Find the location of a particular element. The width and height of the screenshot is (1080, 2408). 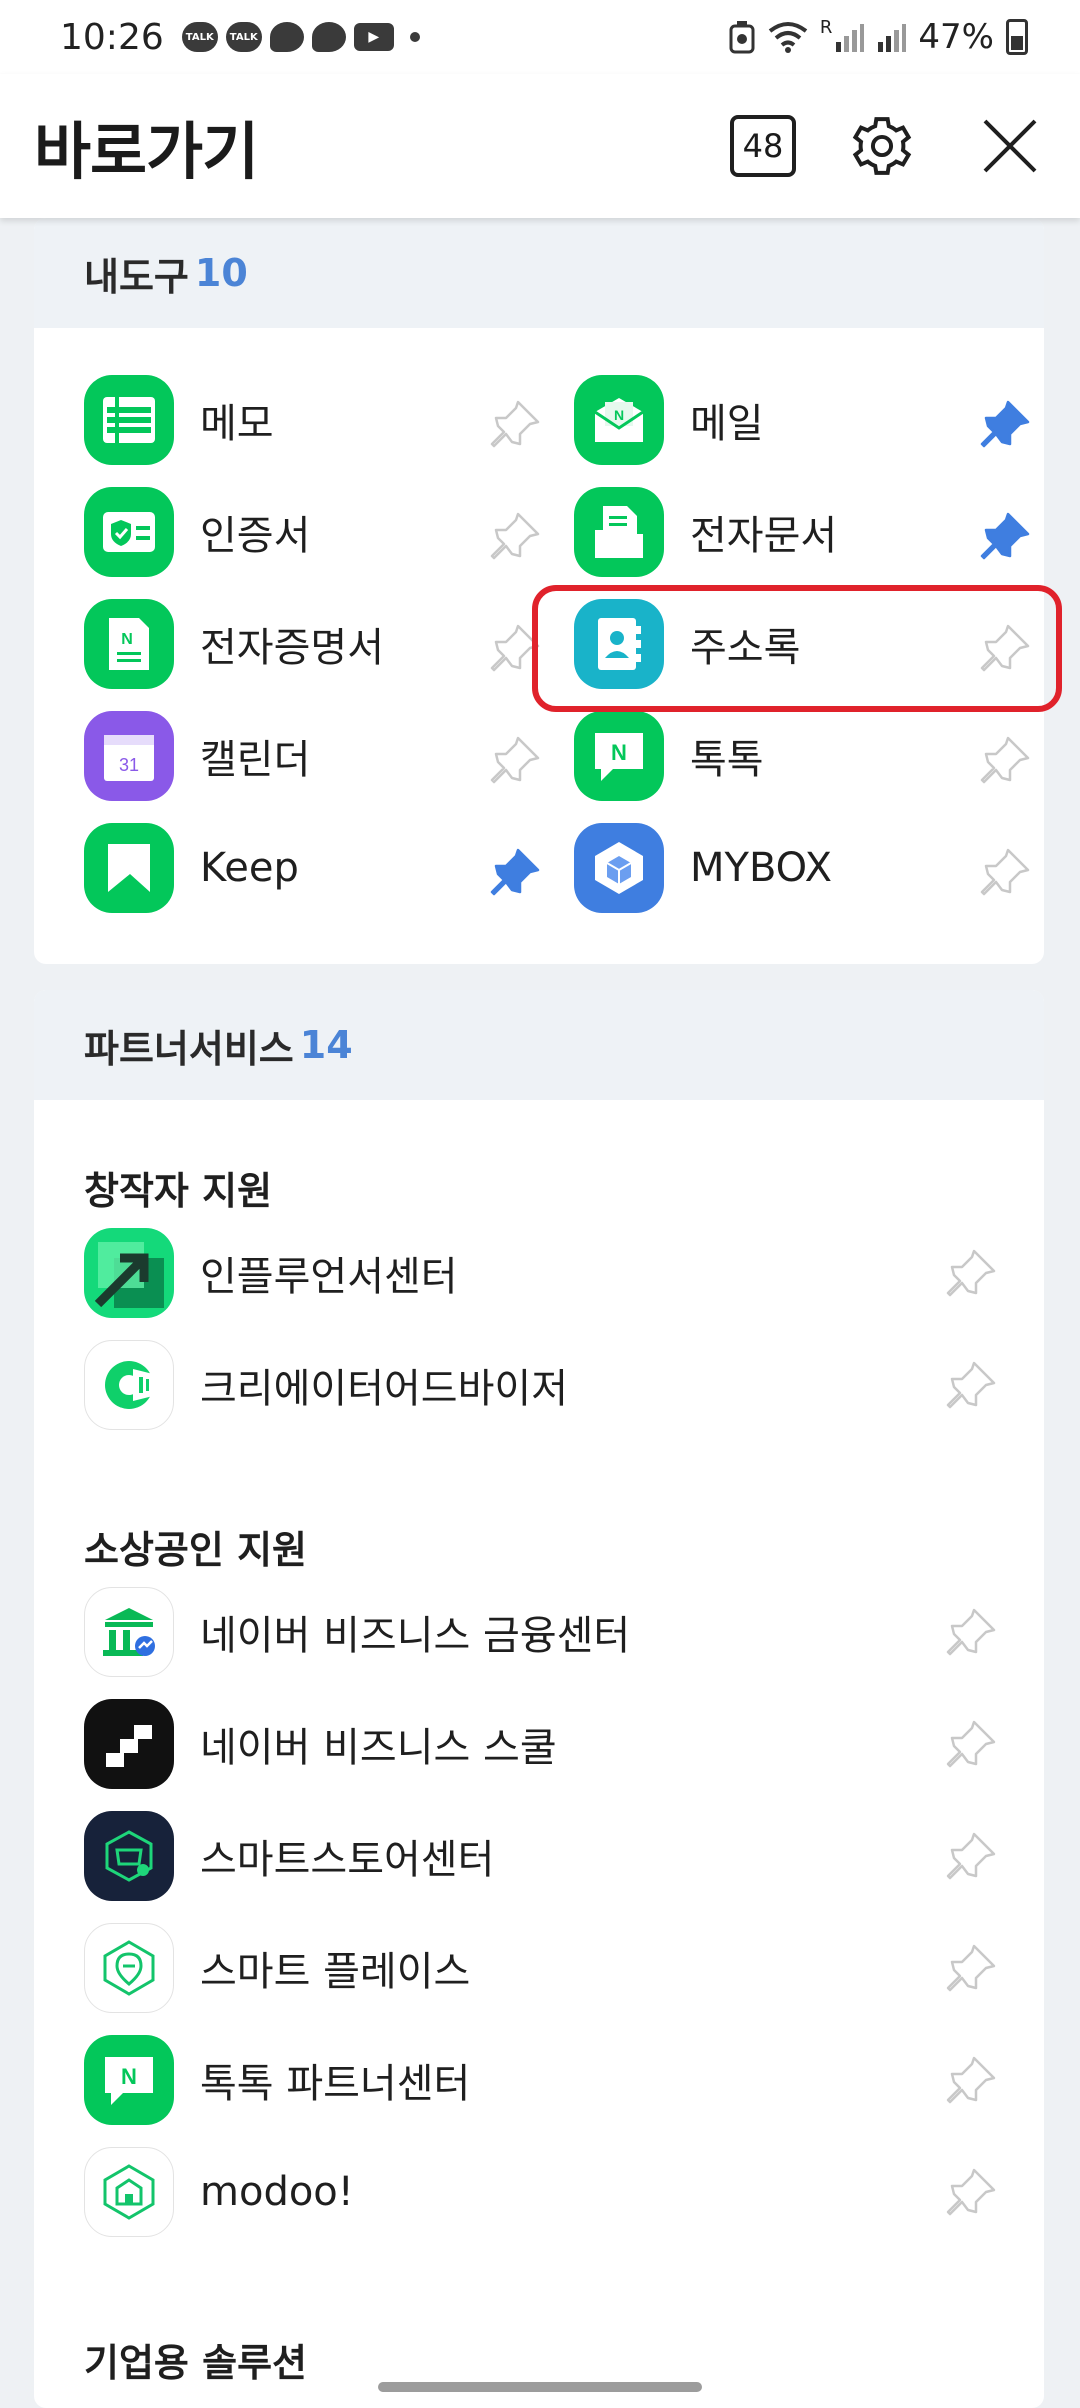

tool-e-document: 전자문서 is located at coordinates (804, 532).